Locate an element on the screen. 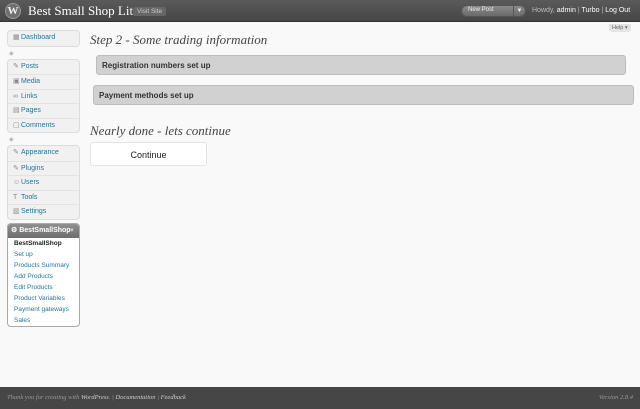 This screenshot has height=409, width=640. howdy-text: Howdy, is located at coordinates (543, 10).